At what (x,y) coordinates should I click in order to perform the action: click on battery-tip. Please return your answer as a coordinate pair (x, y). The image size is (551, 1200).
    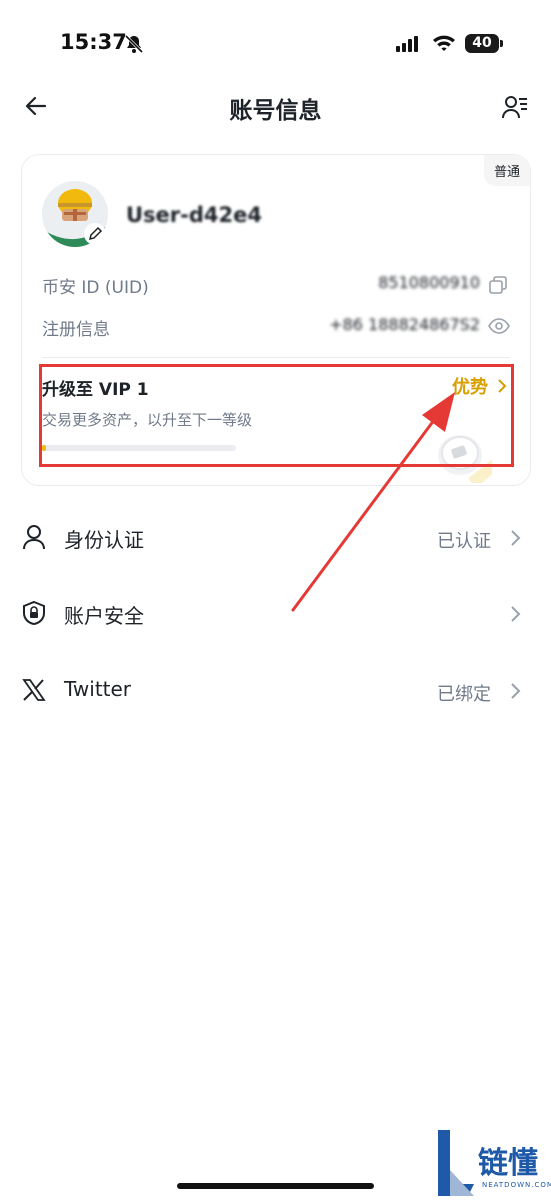
    Looking at the image, I should click on (501, 43).